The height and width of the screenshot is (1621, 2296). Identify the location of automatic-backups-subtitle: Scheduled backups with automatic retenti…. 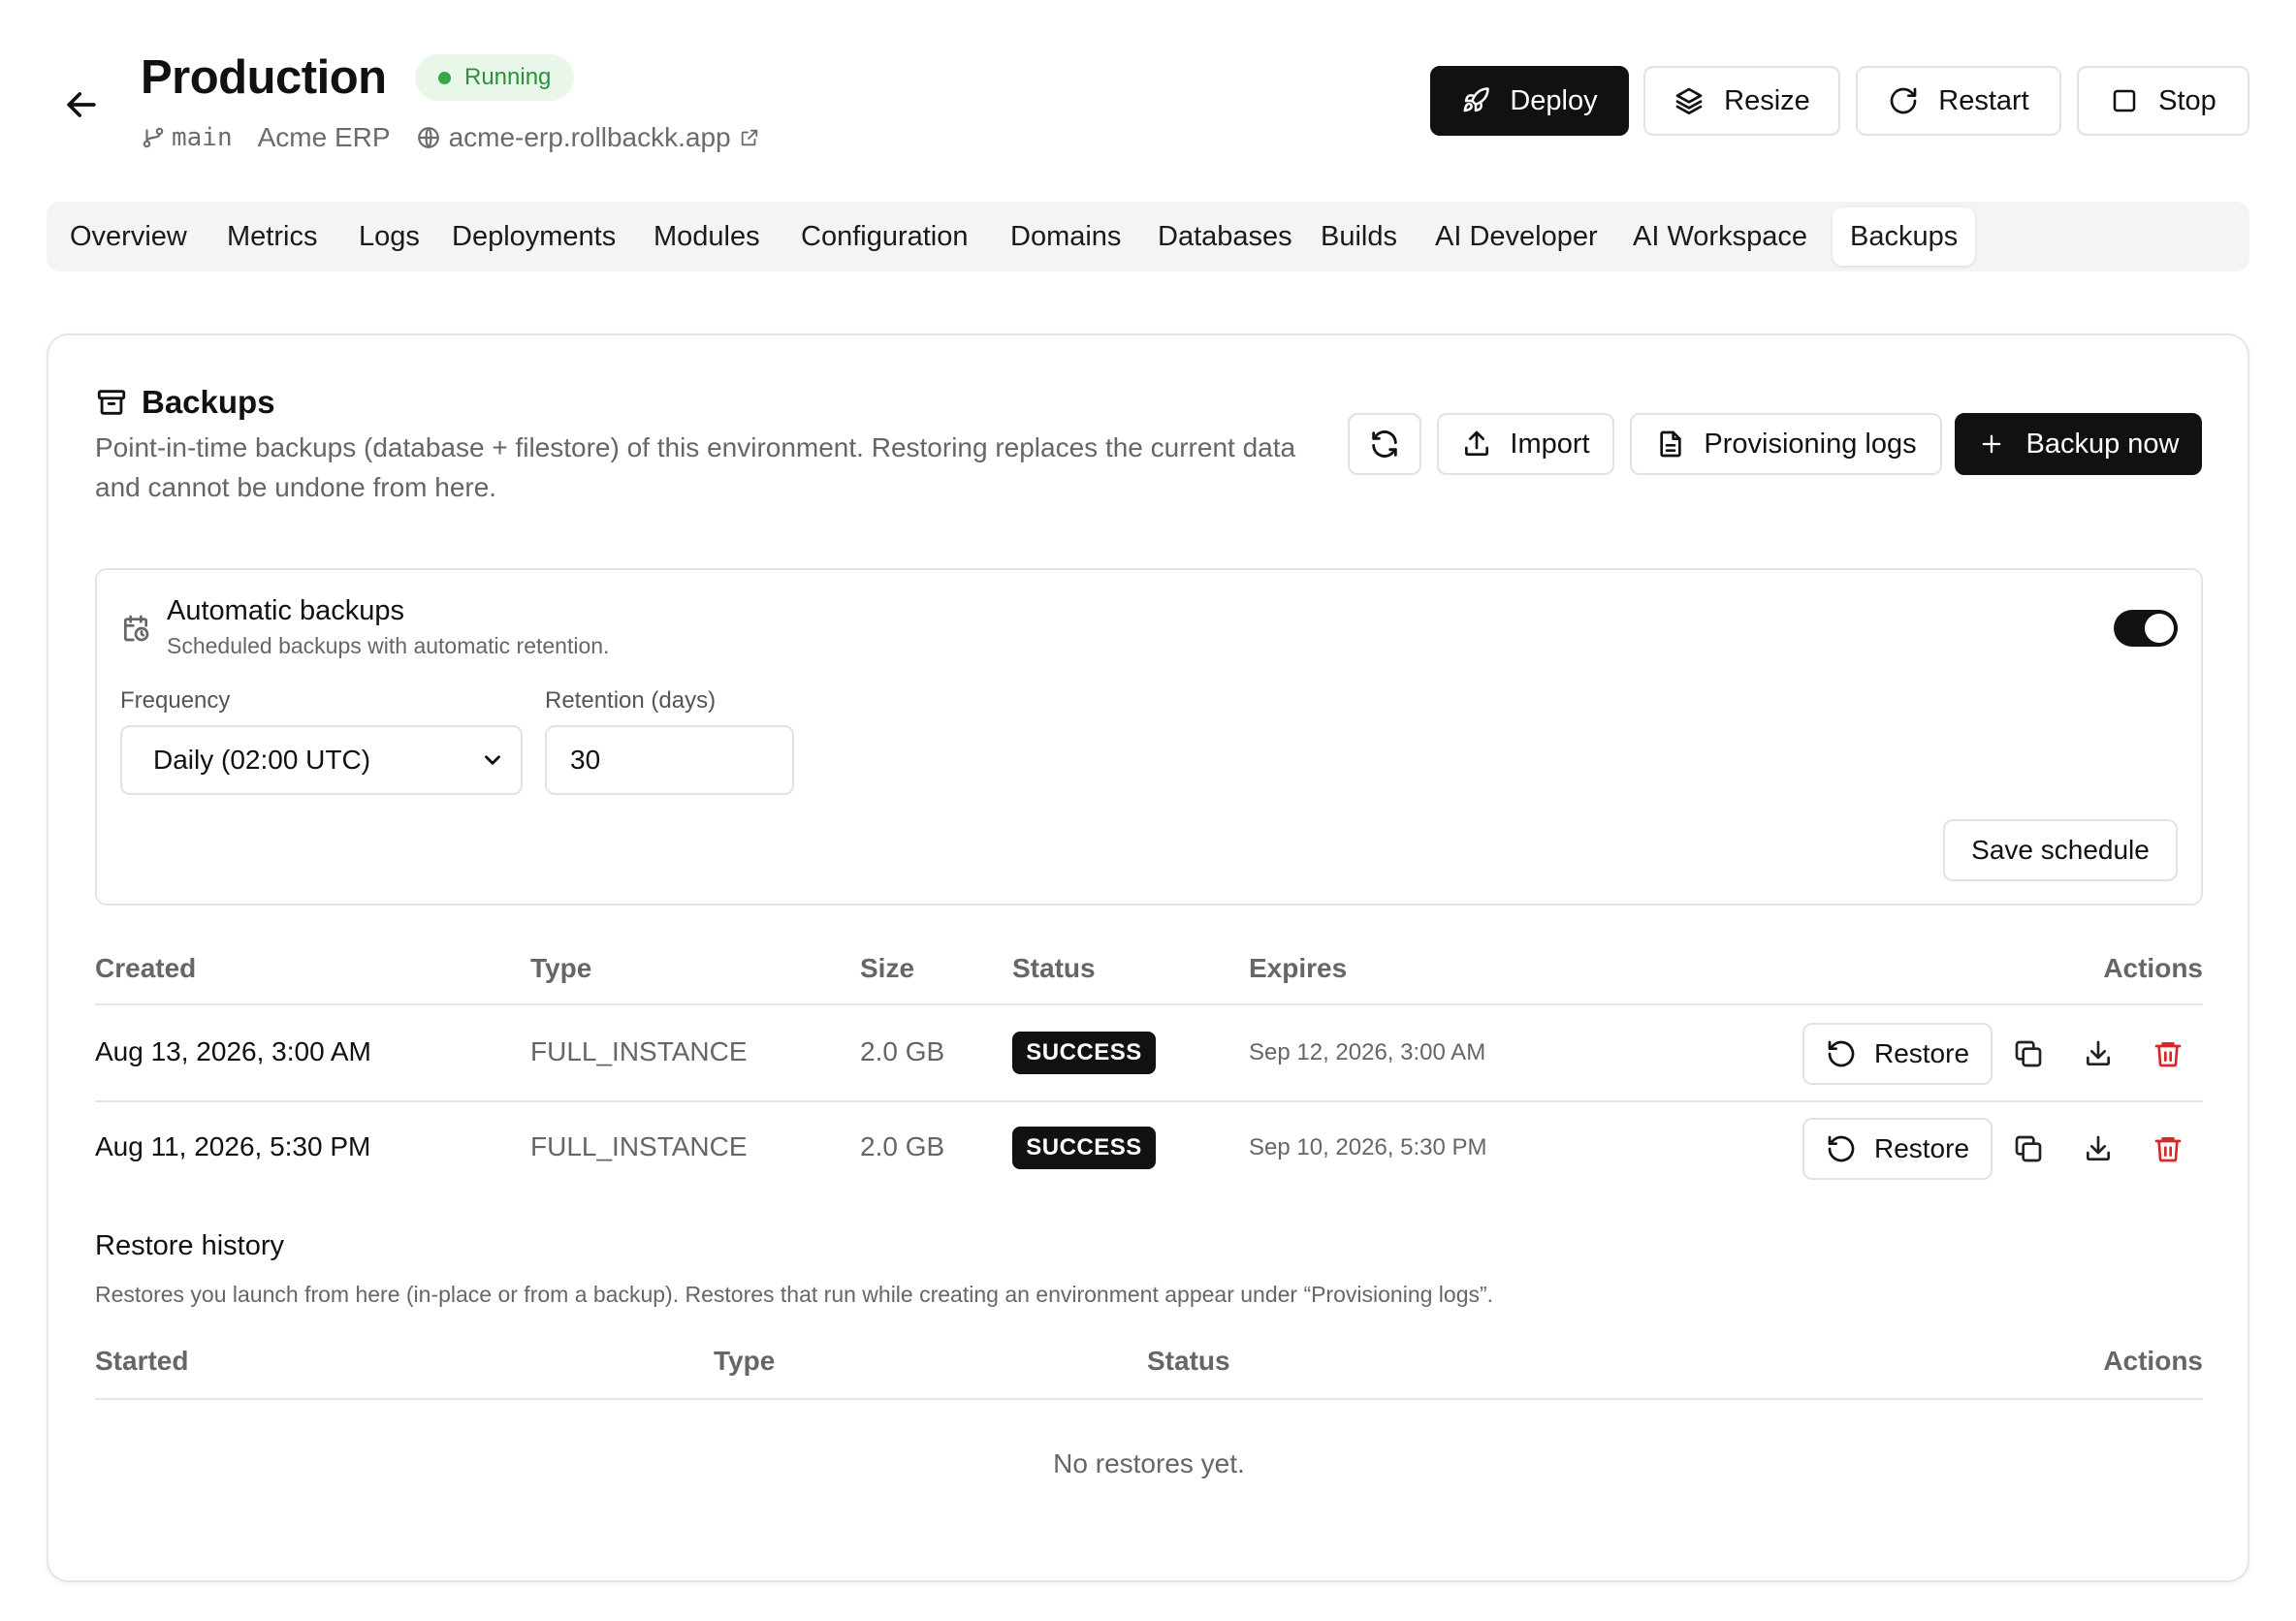
(388, 646).